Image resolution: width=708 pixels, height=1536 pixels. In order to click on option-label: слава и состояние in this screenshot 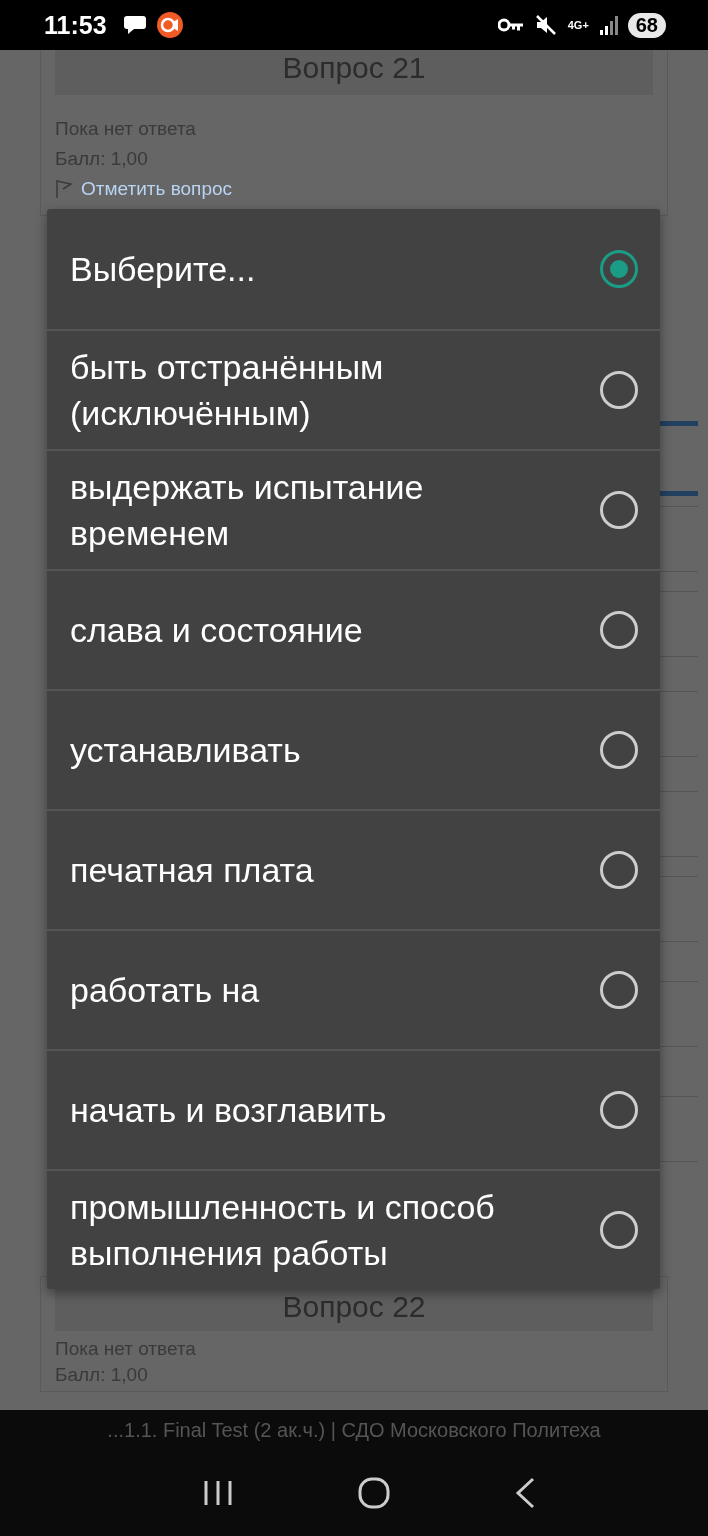, I will do `click(217, 630)`.